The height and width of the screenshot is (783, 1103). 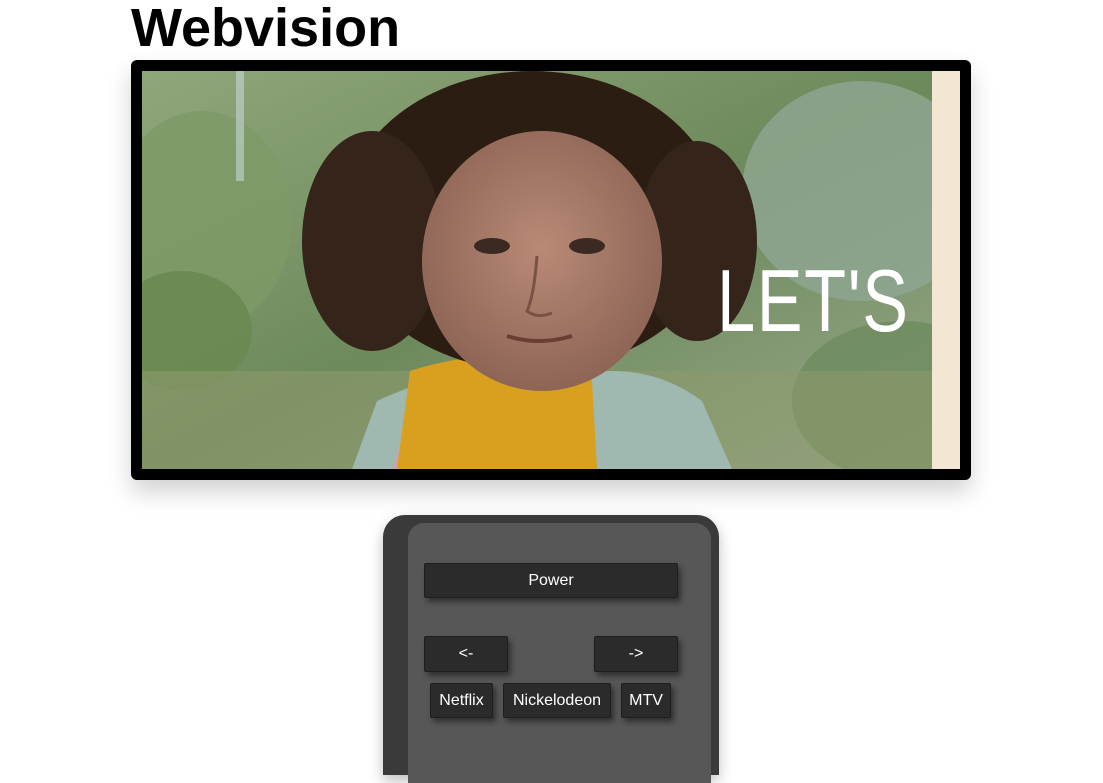 What do you see at coordinates (557, 700) in the screenshot?
I see `channel-nickelodeon-button: Nickelodeon` at bounding box center [557, 700].